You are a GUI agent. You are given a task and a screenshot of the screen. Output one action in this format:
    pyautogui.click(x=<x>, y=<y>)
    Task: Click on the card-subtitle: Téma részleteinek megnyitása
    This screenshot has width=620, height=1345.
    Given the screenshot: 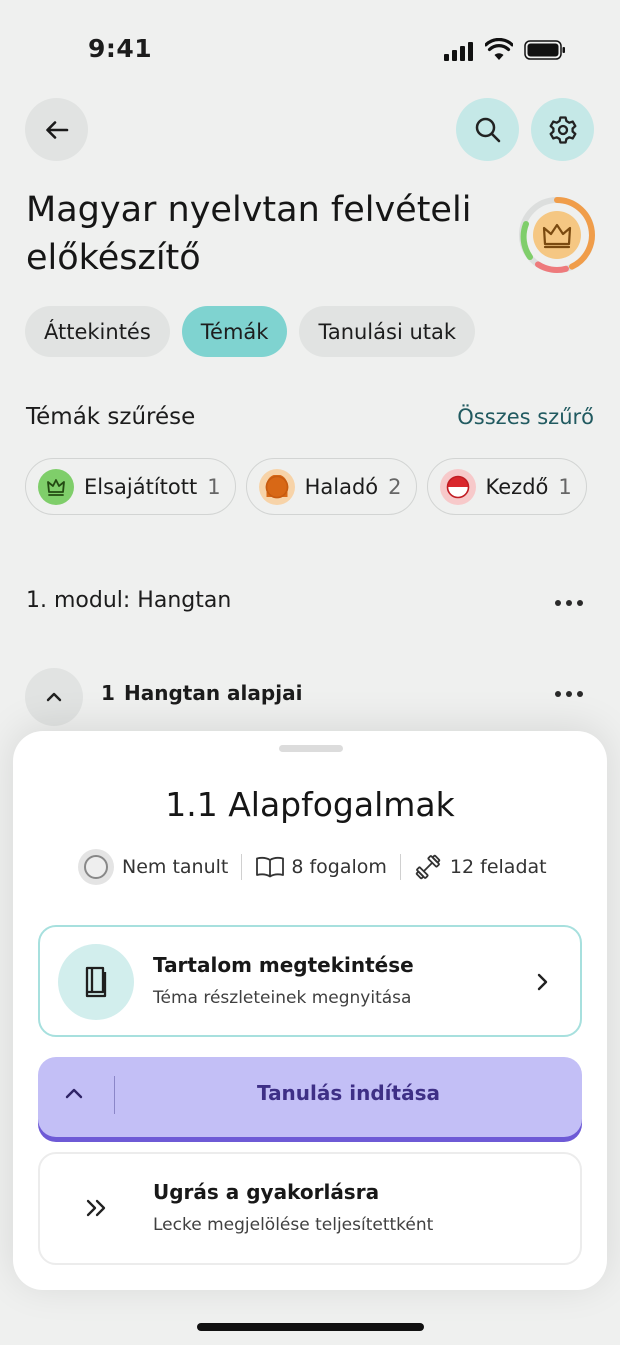 What is the action you would take?
    pyautogui.click(x=282, y=998)
    